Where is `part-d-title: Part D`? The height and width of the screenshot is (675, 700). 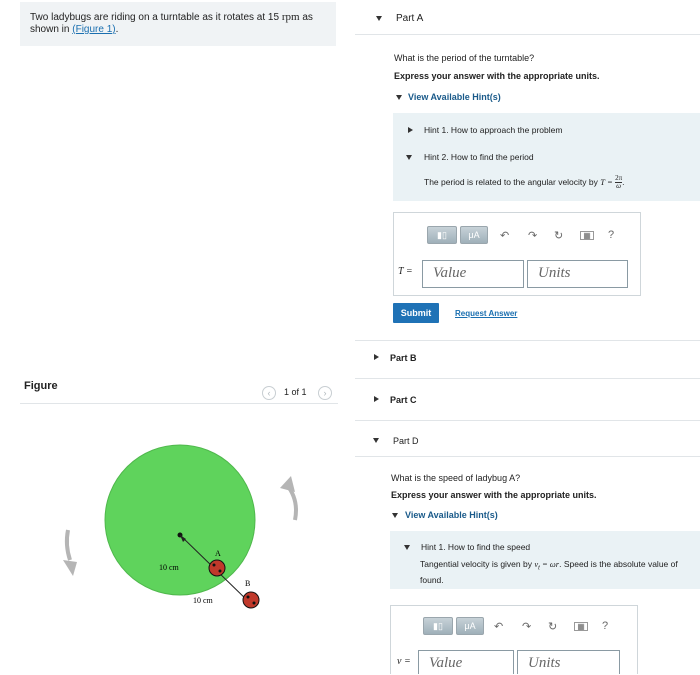
part-d-title: Part D is located at coordinates (406, 441).